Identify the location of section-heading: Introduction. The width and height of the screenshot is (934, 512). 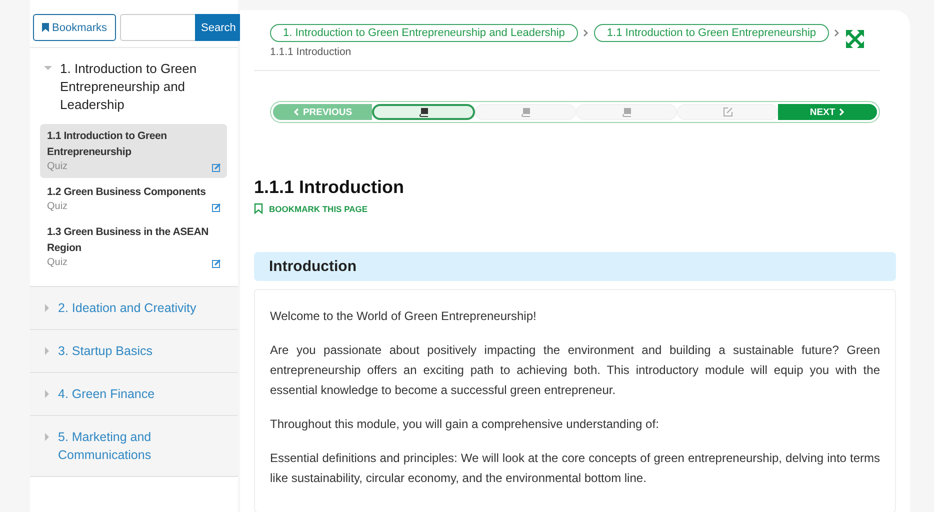
(575, 266).